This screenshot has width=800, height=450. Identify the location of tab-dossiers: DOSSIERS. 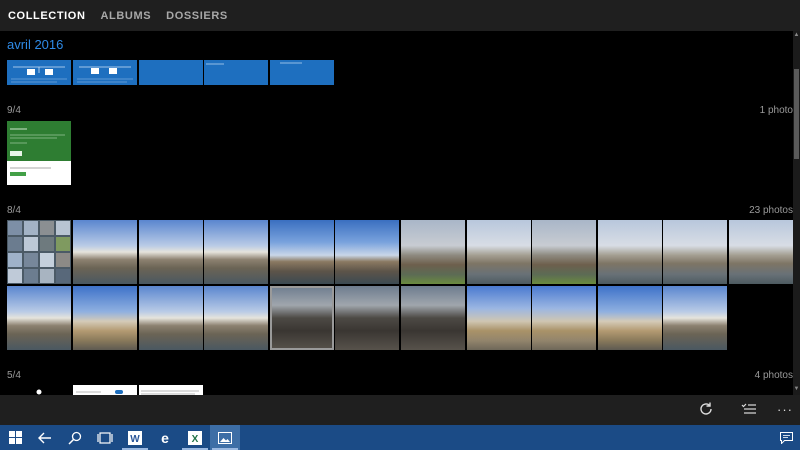
(197, 16).